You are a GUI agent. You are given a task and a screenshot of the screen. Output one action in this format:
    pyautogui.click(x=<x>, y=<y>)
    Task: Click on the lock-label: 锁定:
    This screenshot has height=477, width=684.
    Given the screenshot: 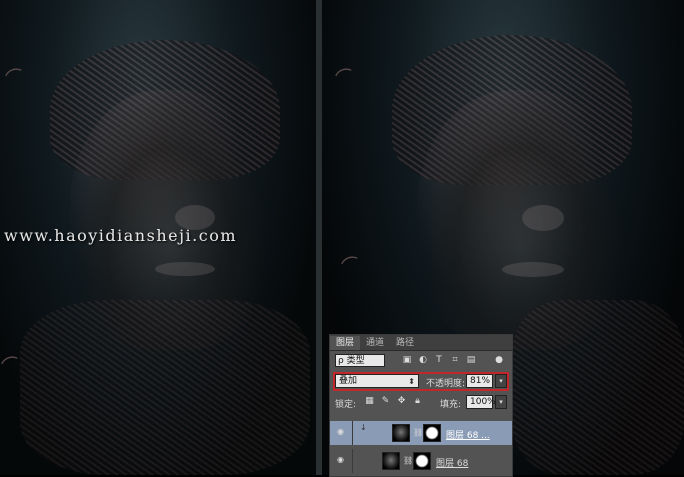 What is the action you would take?
    pyautogui.click(x=346, y=405)
    